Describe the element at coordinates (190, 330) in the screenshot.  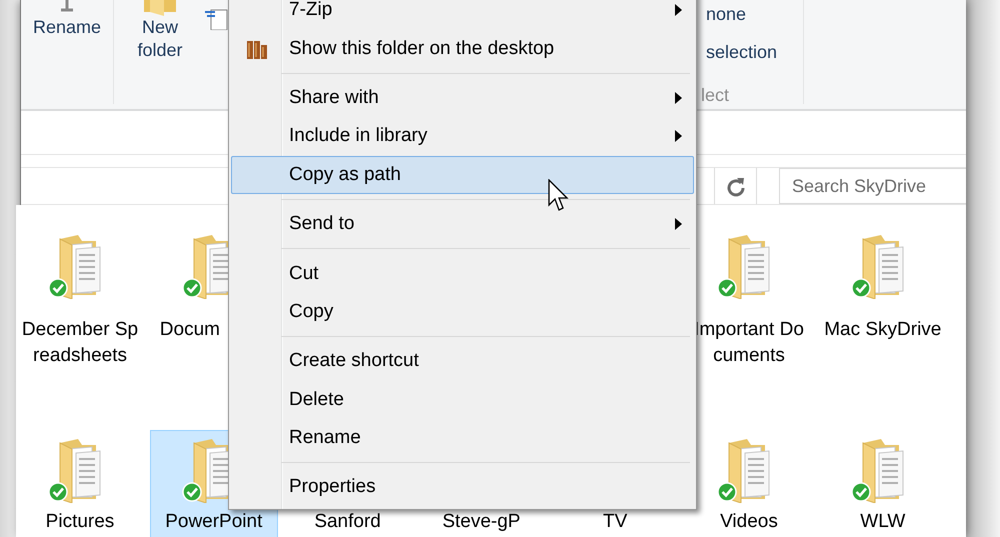
I see `folder-name: Docum` at that location.